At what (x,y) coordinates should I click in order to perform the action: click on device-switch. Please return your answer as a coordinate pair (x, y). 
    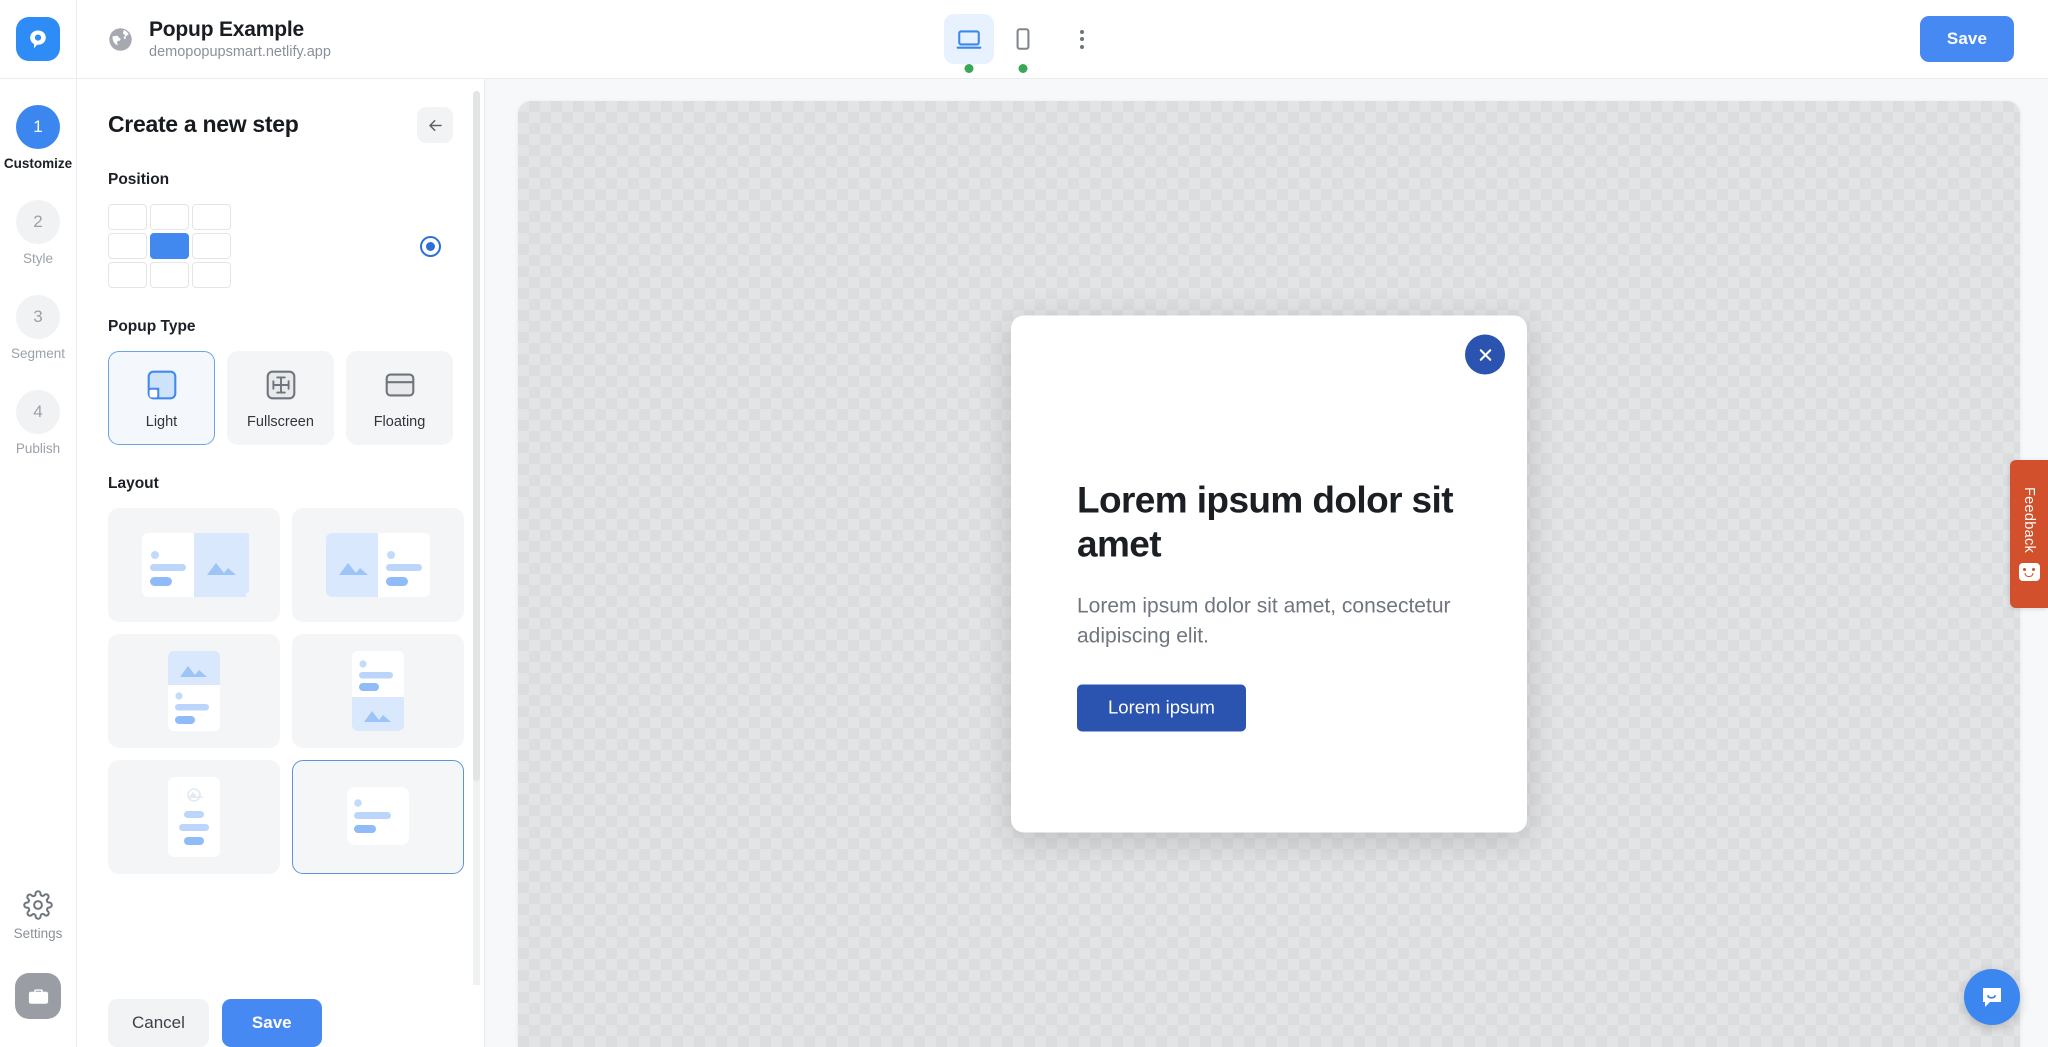
    Looking at the image, I should click on (1024, 43).